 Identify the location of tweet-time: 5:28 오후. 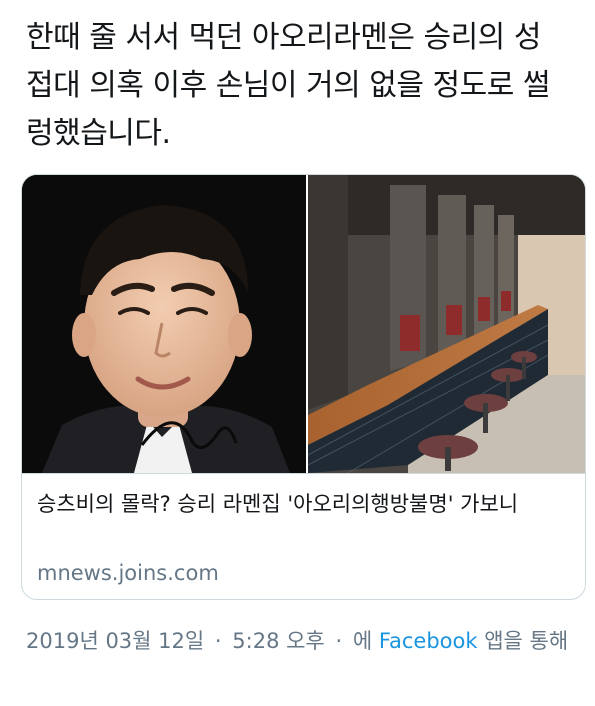
(278, 641).